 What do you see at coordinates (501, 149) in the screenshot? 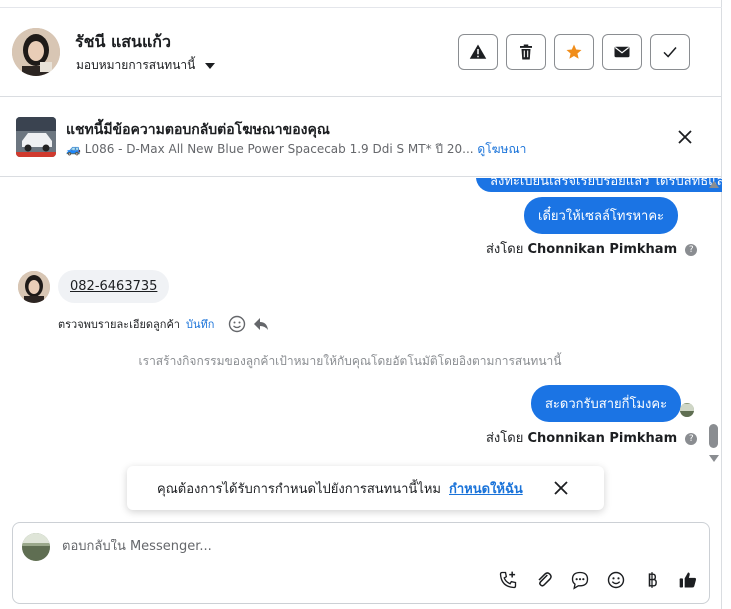
I see `view-ad-link: ดูโฆษณา` at bounding box center [501, 149].